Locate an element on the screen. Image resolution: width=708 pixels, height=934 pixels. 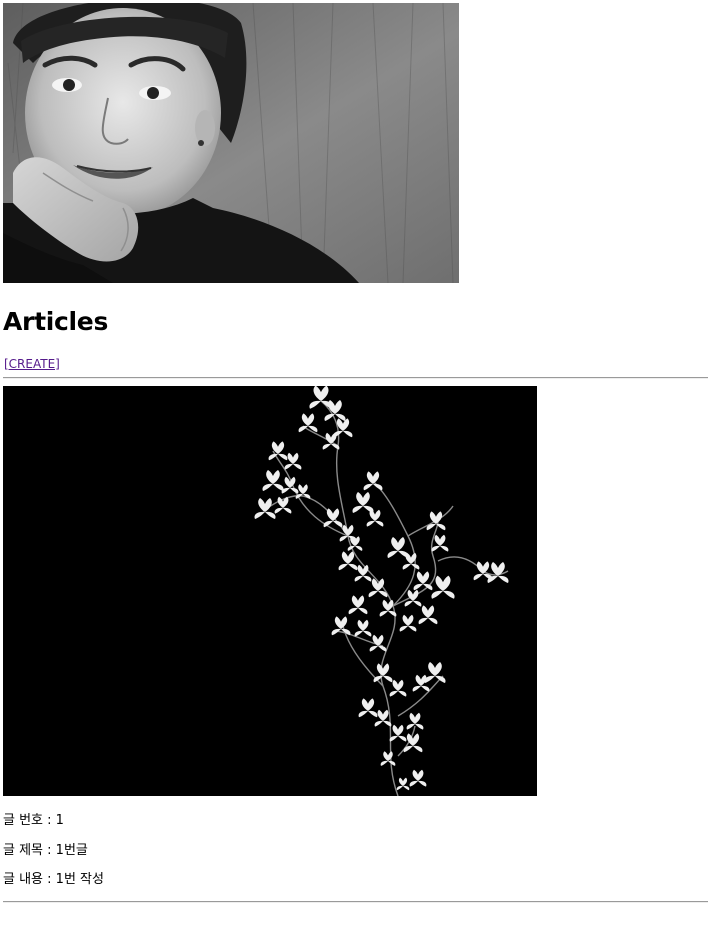
divider-top is located at coordinates (355, 378).